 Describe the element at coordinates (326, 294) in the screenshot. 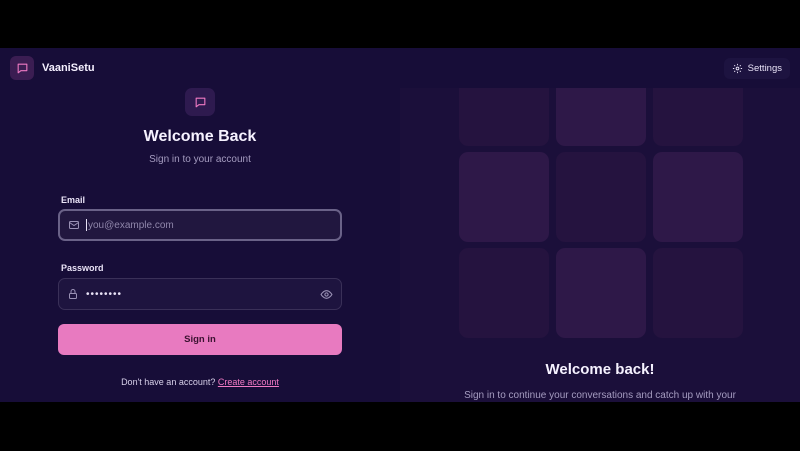

I see `eye-icon` at that location.